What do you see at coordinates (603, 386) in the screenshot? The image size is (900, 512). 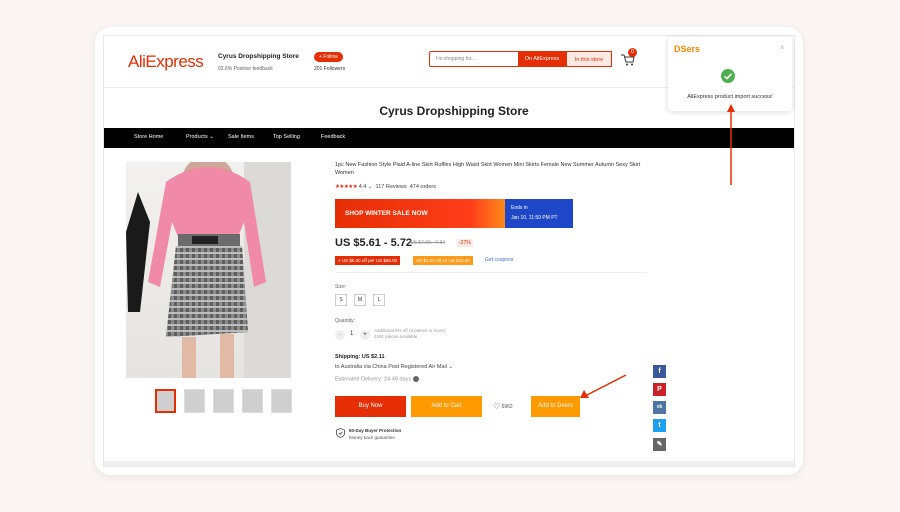 I see `arrow-to-dsers-button` at bounding box center [603, 386].